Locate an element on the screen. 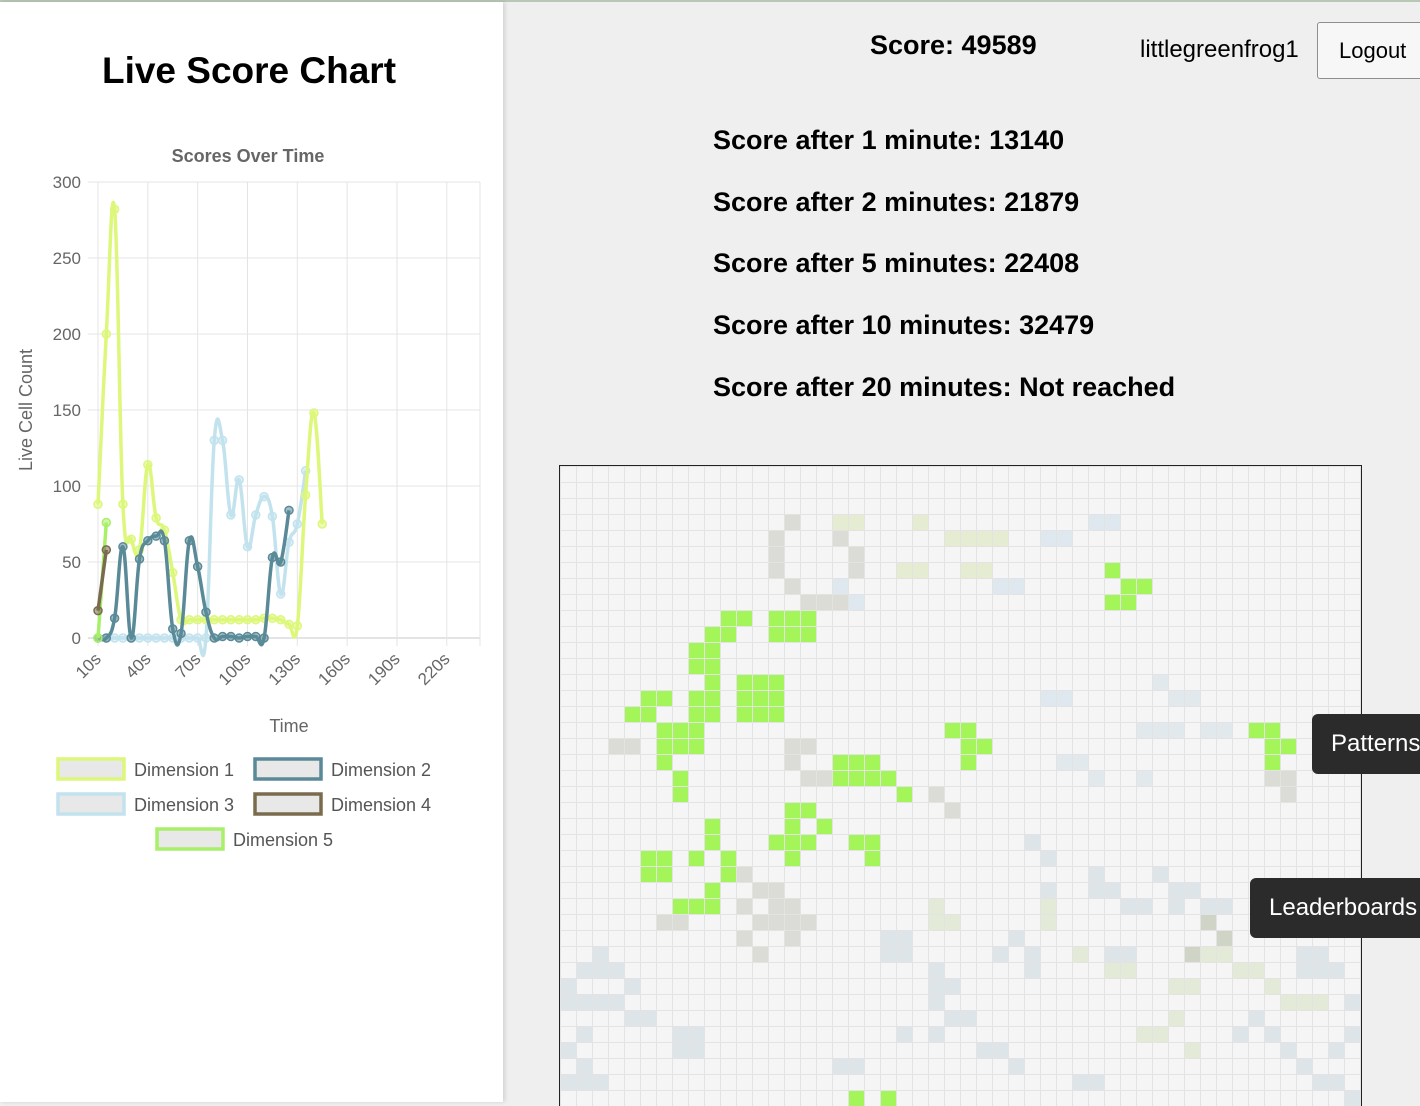 The width and height of the screenshot is (1420, 1106). y-tick-label: 300 is located at coordinates (67, 182).